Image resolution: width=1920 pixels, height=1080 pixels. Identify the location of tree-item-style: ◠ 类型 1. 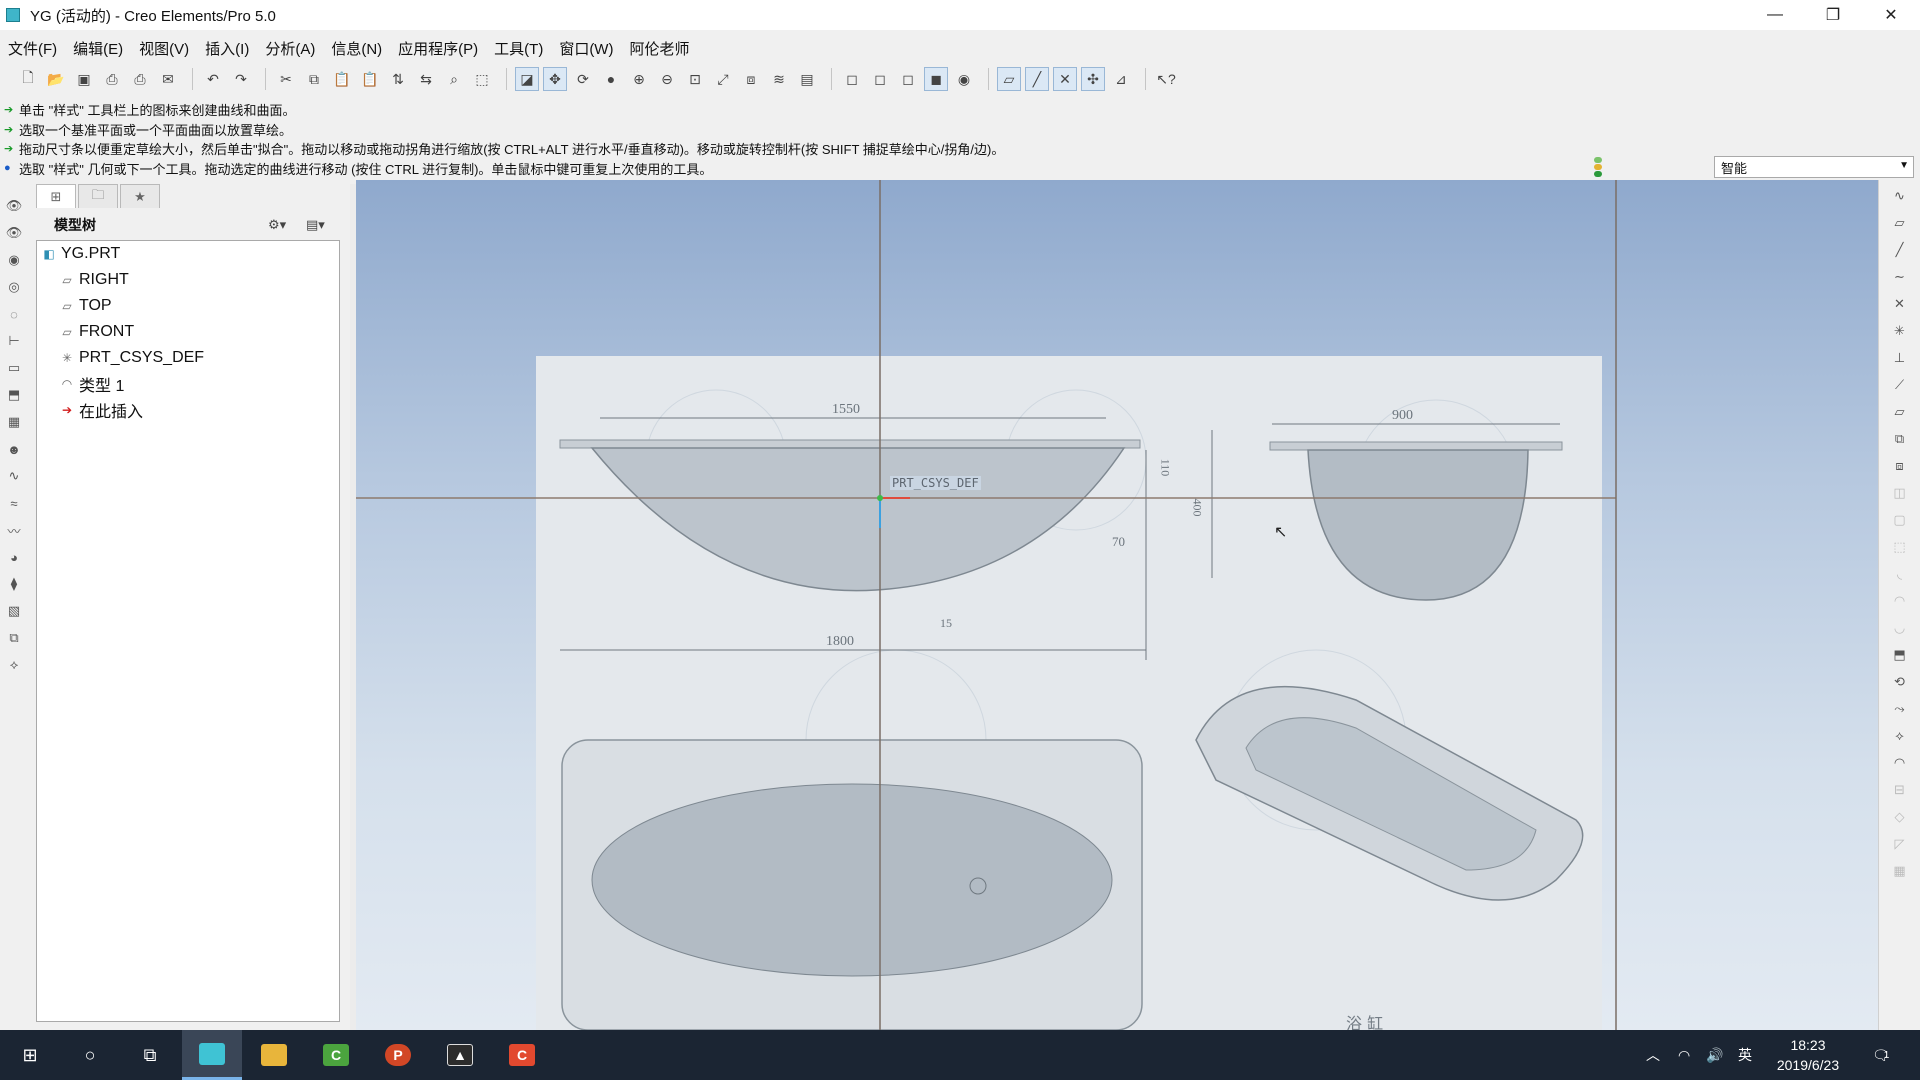
(188, 384).